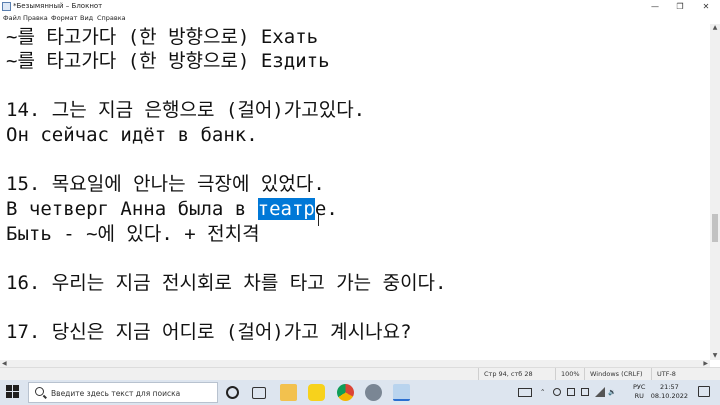 The width and height of the screenshot is (720, 405). What do you see at coordinates (612, 392) in the screenshot?
I see `volume-icon: 🔉` at bounding box center [612, 392].